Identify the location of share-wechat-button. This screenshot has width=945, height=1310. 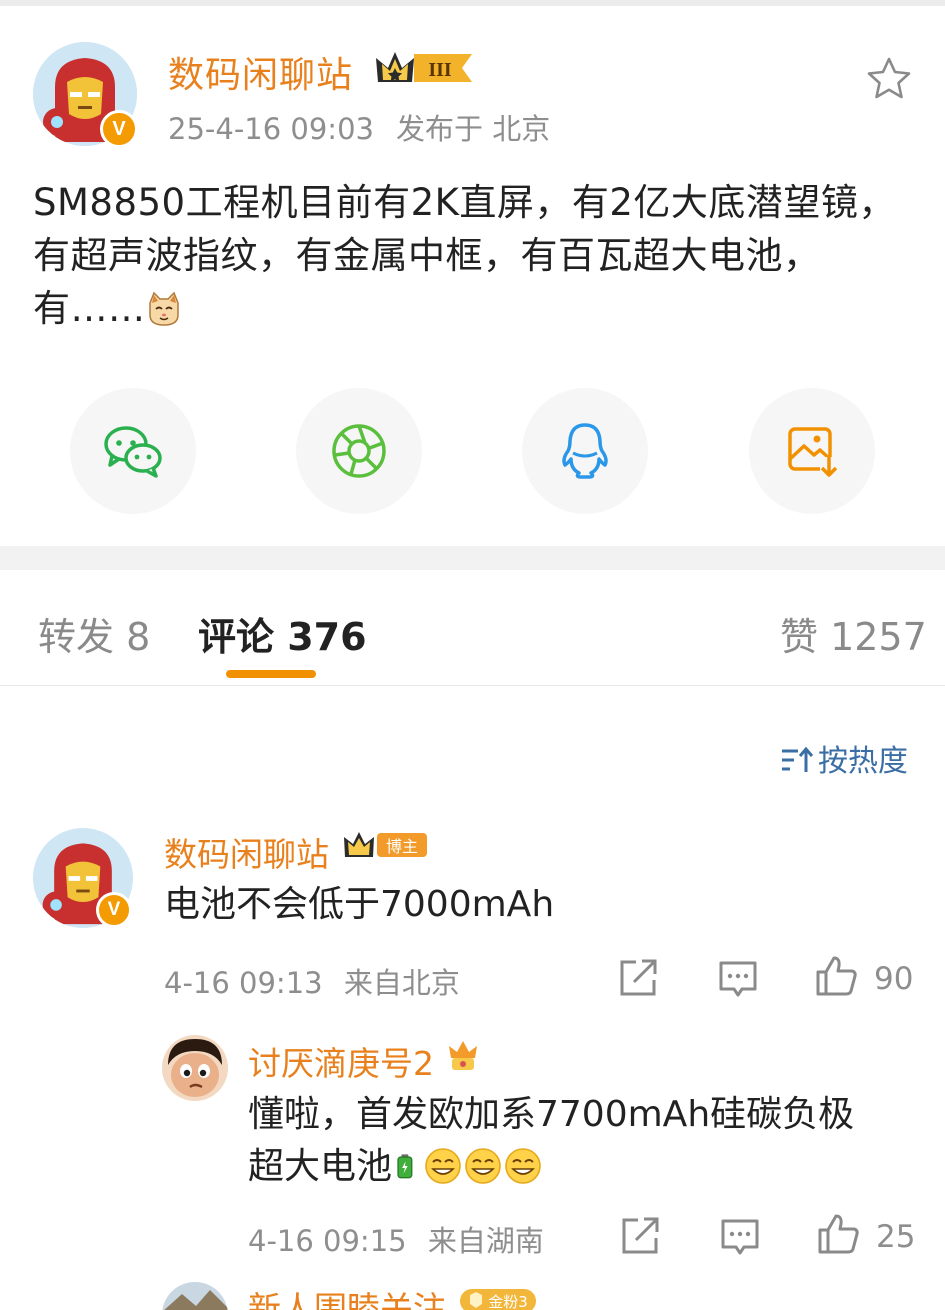
(133, 451).